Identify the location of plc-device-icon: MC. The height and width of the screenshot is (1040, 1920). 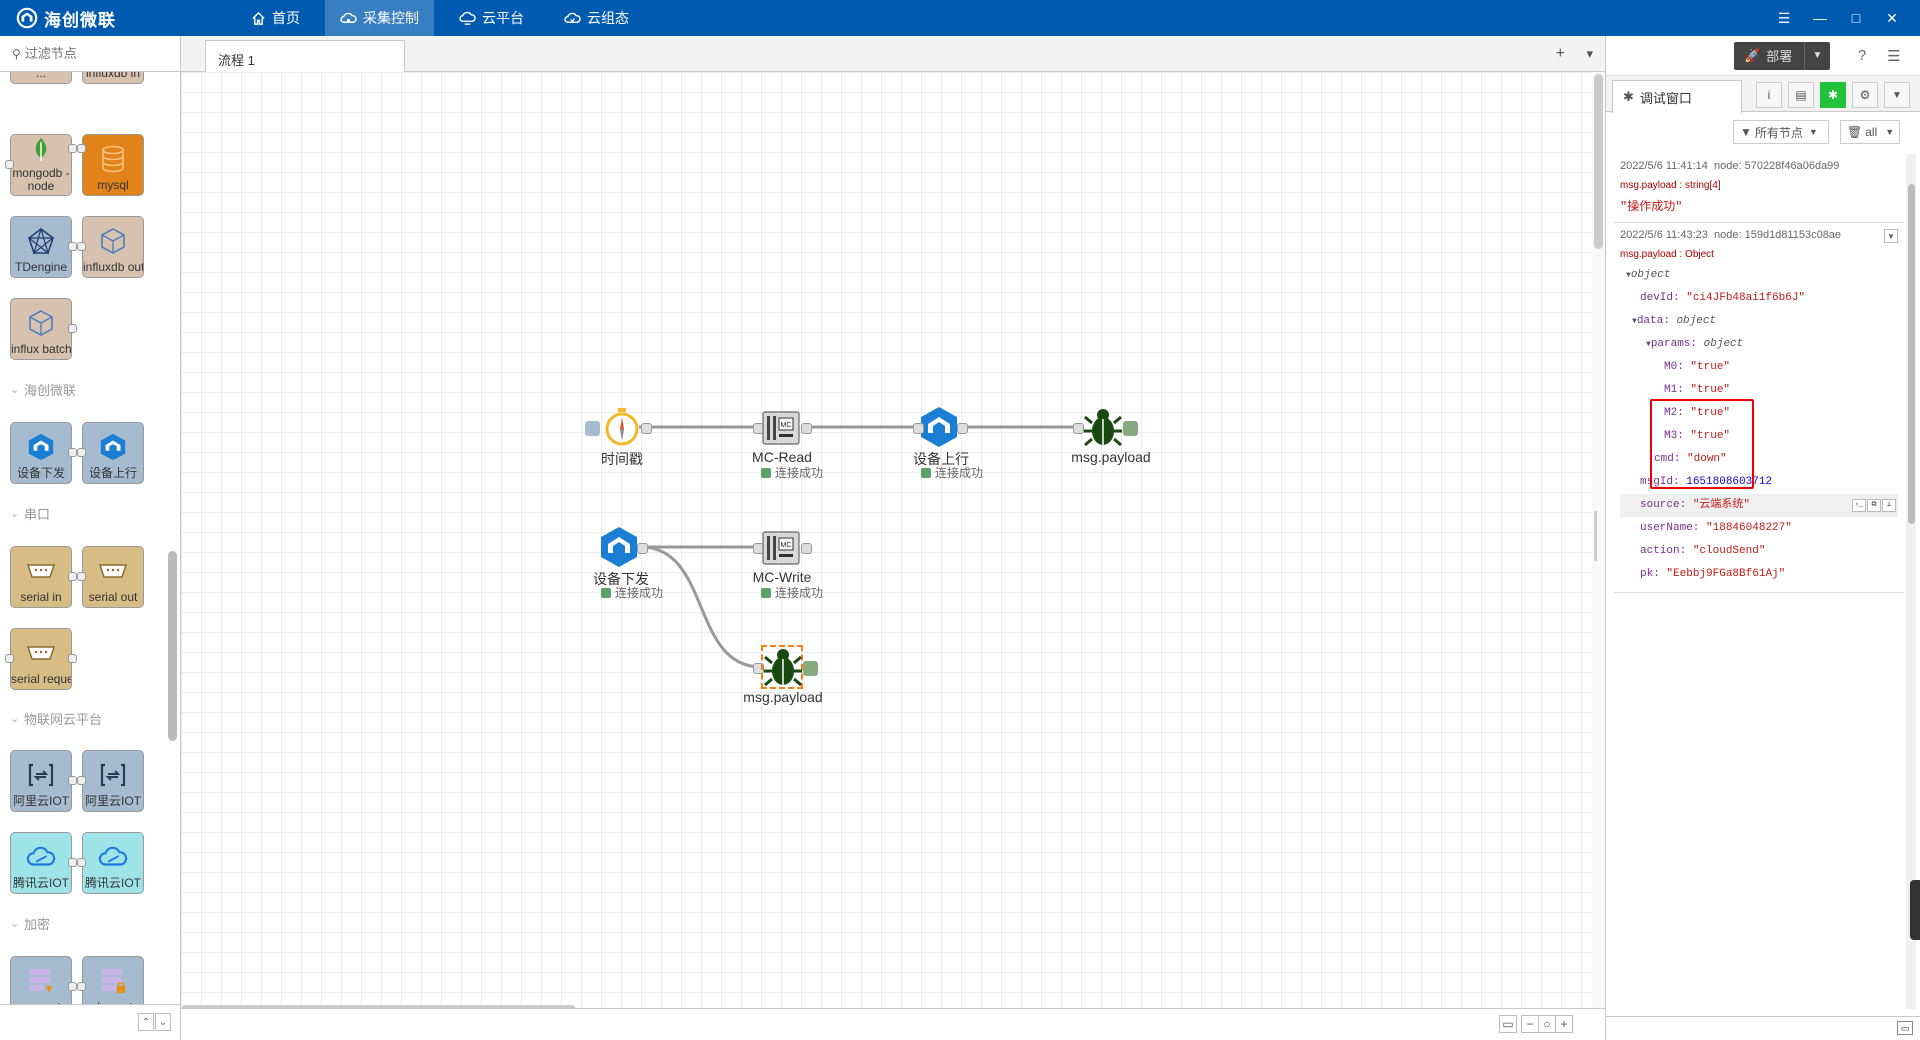
(781, 428).